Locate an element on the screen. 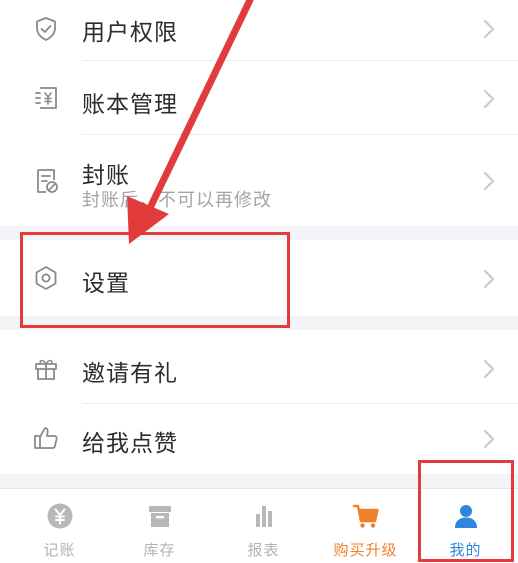 The height and width of the screenshot is (563, 518). bar-chart-icon is located at coordinates (264, 516).